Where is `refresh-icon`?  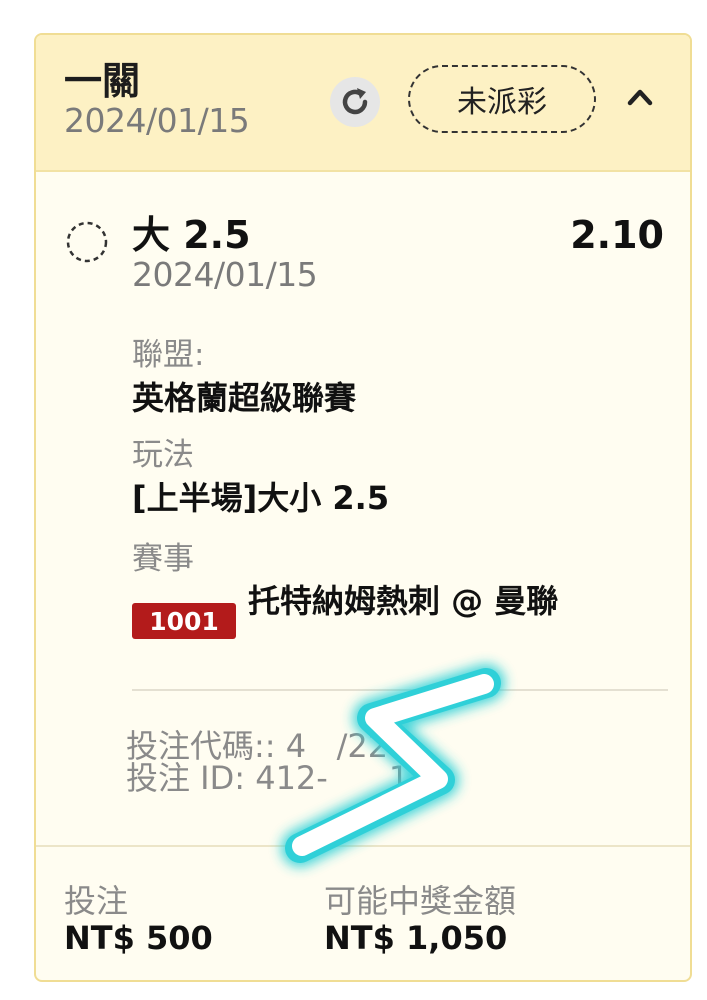 refresh-icon is located at coordinates (355, 101).